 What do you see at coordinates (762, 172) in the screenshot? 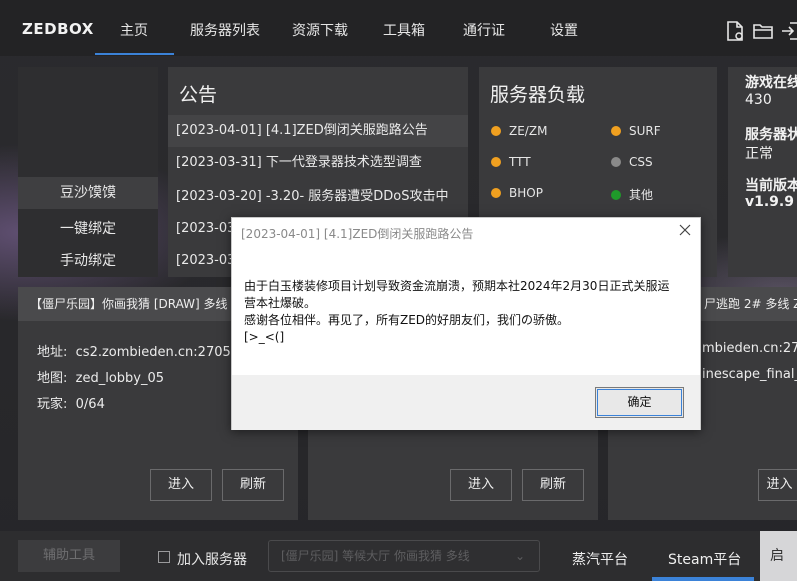
I see `status-panel: 游戏在线 430 服务器状 正常 当前版本 v1.9.9` at bounding box center [762, 172].